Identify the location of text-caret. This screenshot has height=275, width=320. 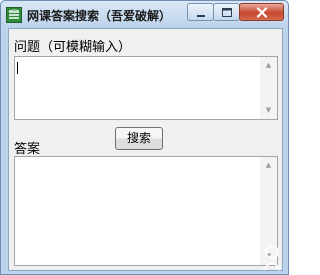
(17, 68).